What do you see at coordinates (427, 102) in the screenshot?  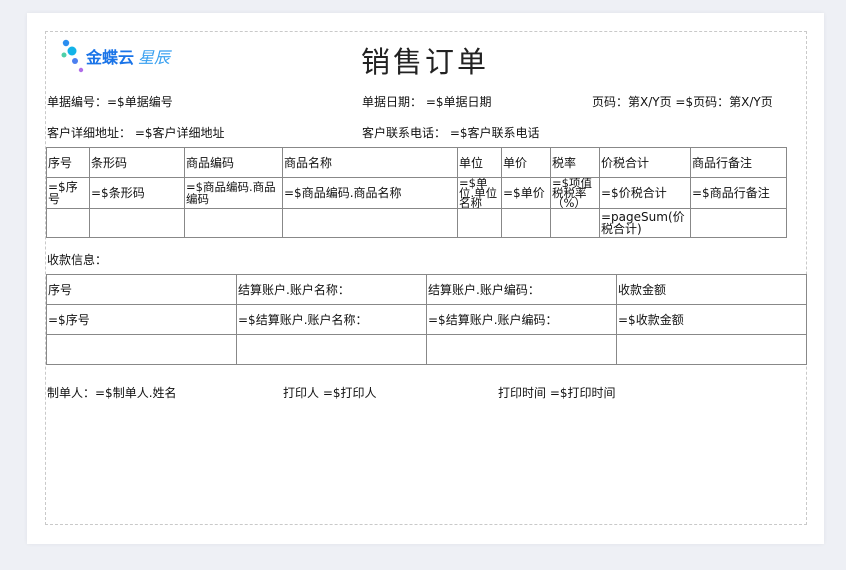 I see `bill-date-field: 单据日期： =$单据日期` at bounding box center [427, 102].